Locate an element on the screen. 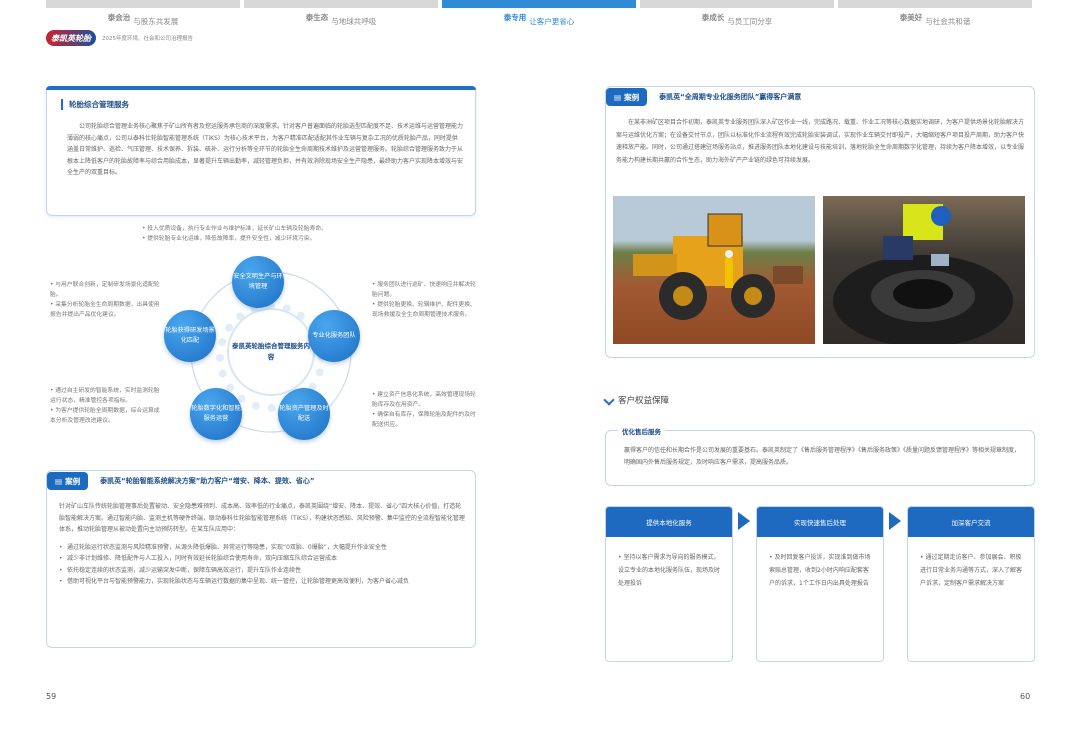 This screenshot has height=733, width=1080. logo-mark: 泰凯英轮胎 is located at coordinates (71, 38).